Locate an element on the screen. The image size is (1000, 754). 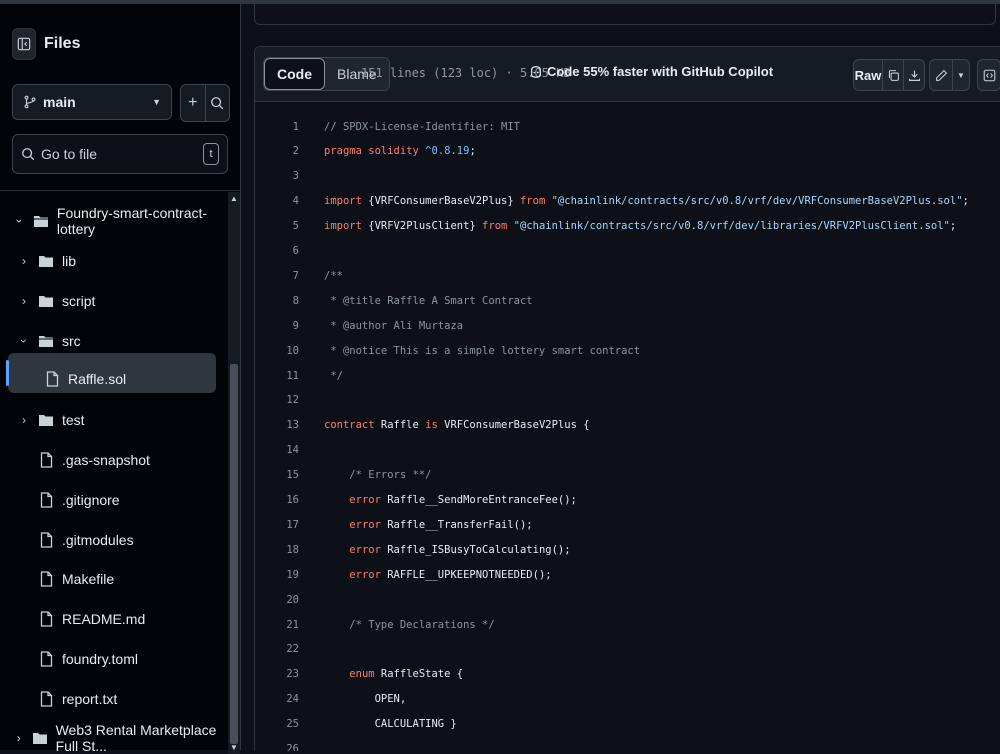
sidebar-scrollbar: ▲ ▼ is located at coordinates (234, 473).